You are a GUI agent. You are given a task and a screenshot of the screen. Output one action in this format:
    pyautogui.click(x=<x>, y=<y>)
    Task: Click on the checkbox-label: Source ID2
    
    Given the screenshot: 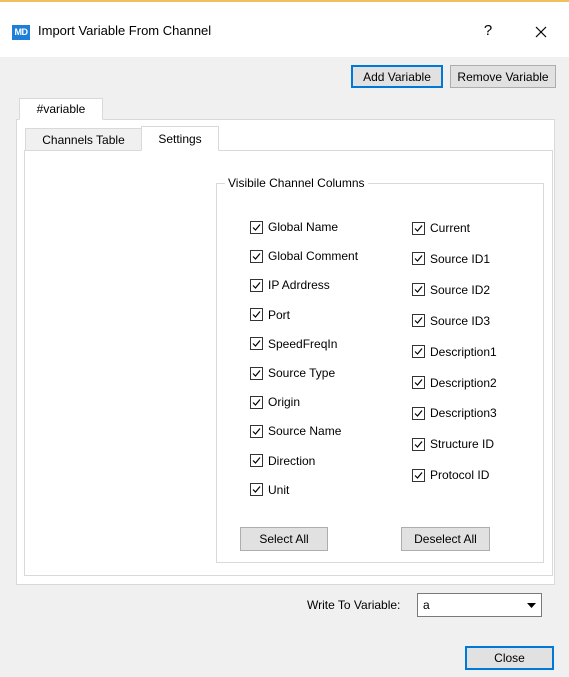 What is the action you would take?
    pyautogui.click(x=460, y=289)
    